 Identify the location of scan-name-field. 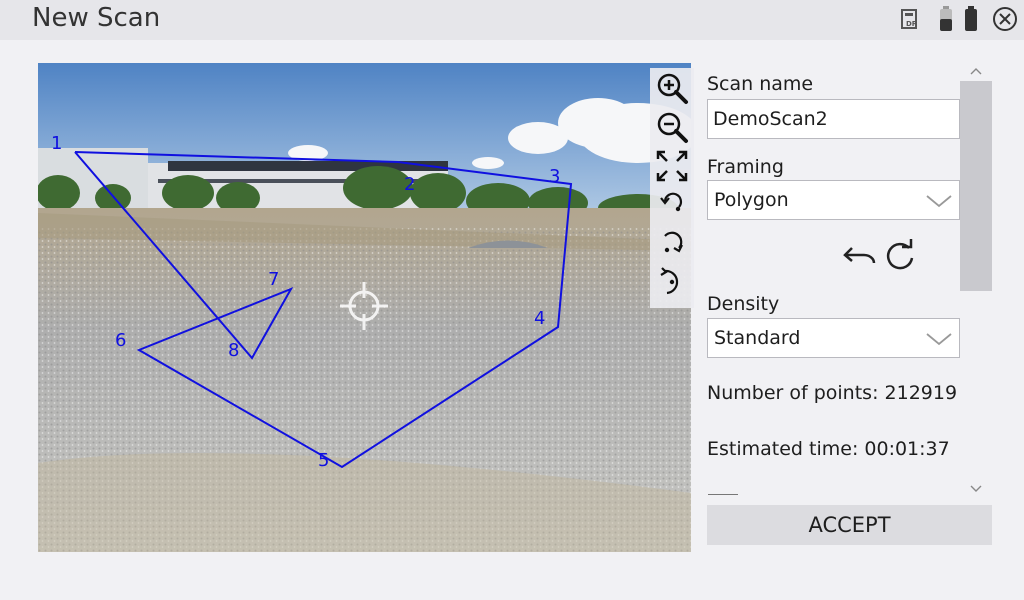
(833, 119).